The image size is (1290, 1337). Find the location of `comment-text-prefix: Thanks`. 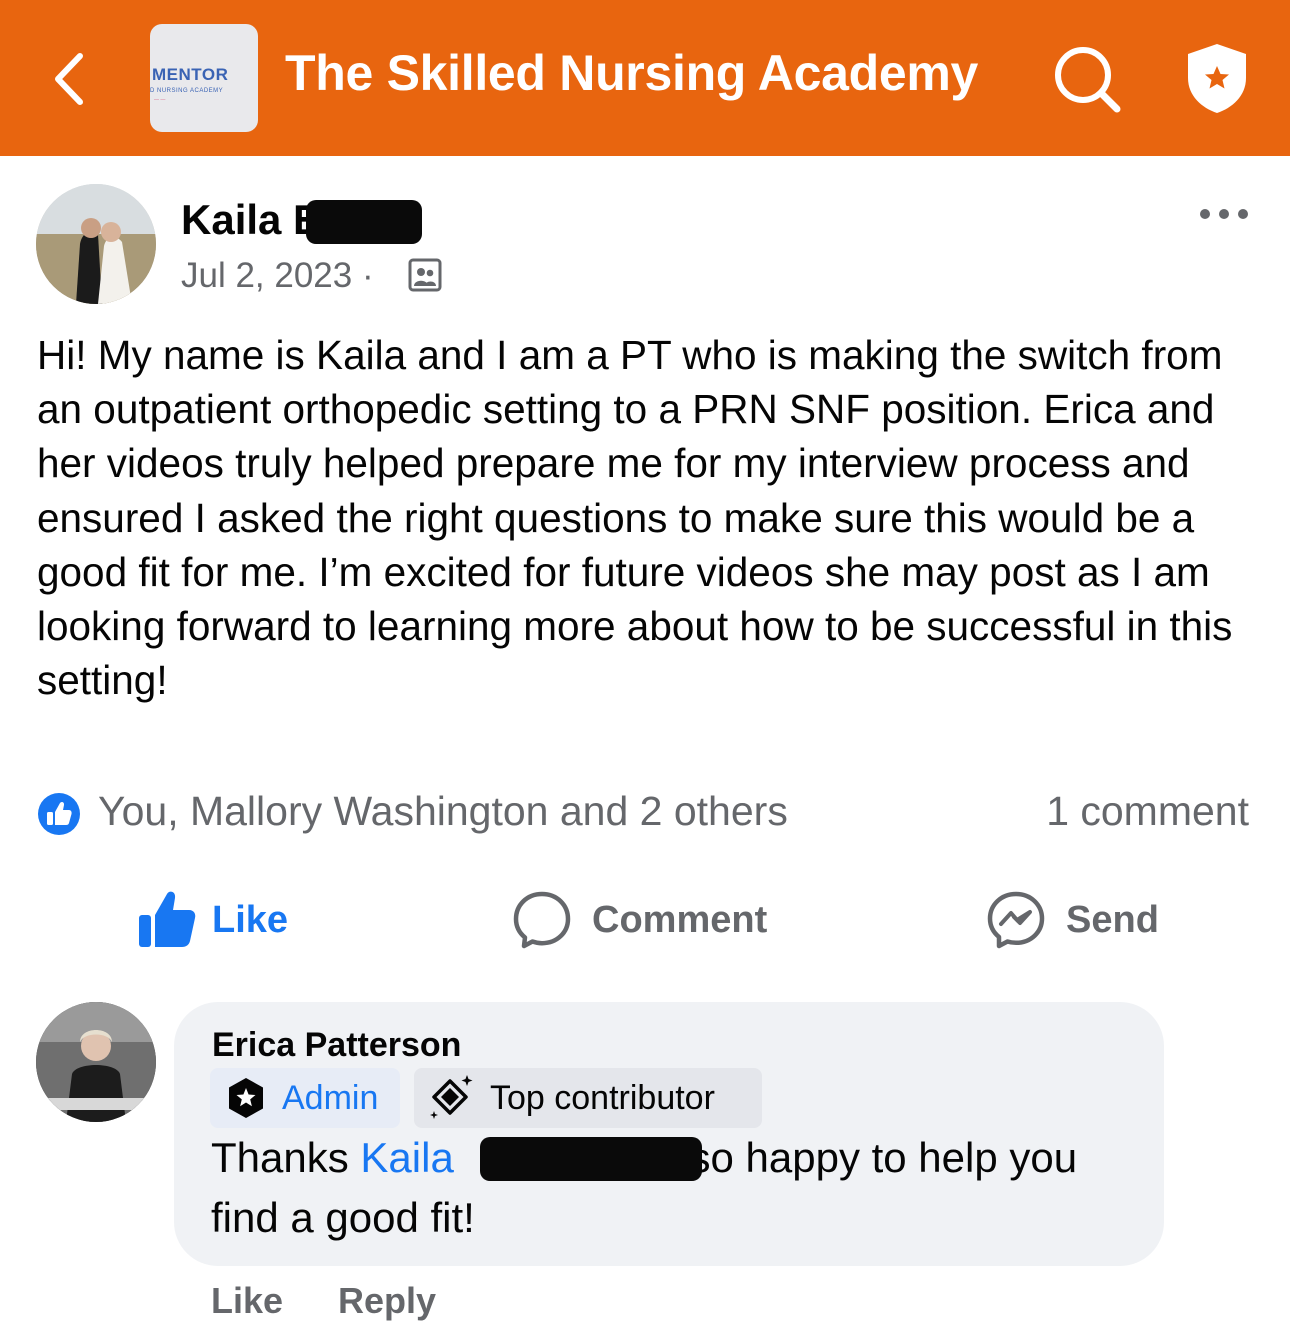

comment-text-prefix: Thanks is located at coordinates (280, 1157).